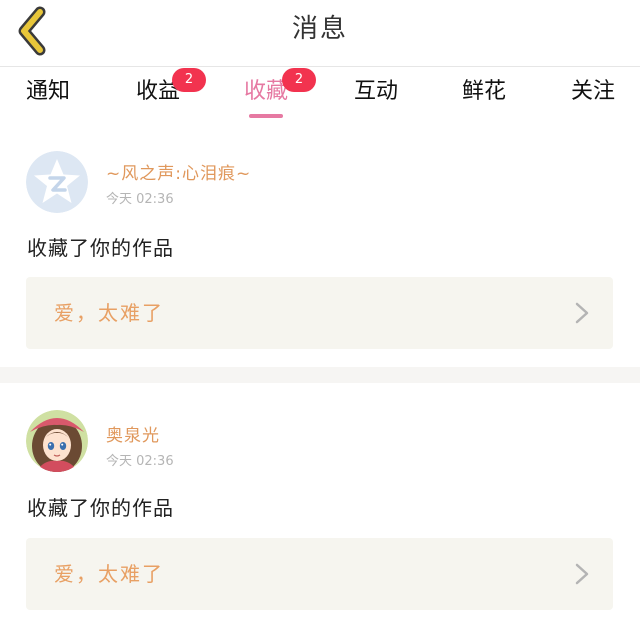 This screenshot has width=640, height=631. I want to click on chevron-left-icon, so click(32, 31).